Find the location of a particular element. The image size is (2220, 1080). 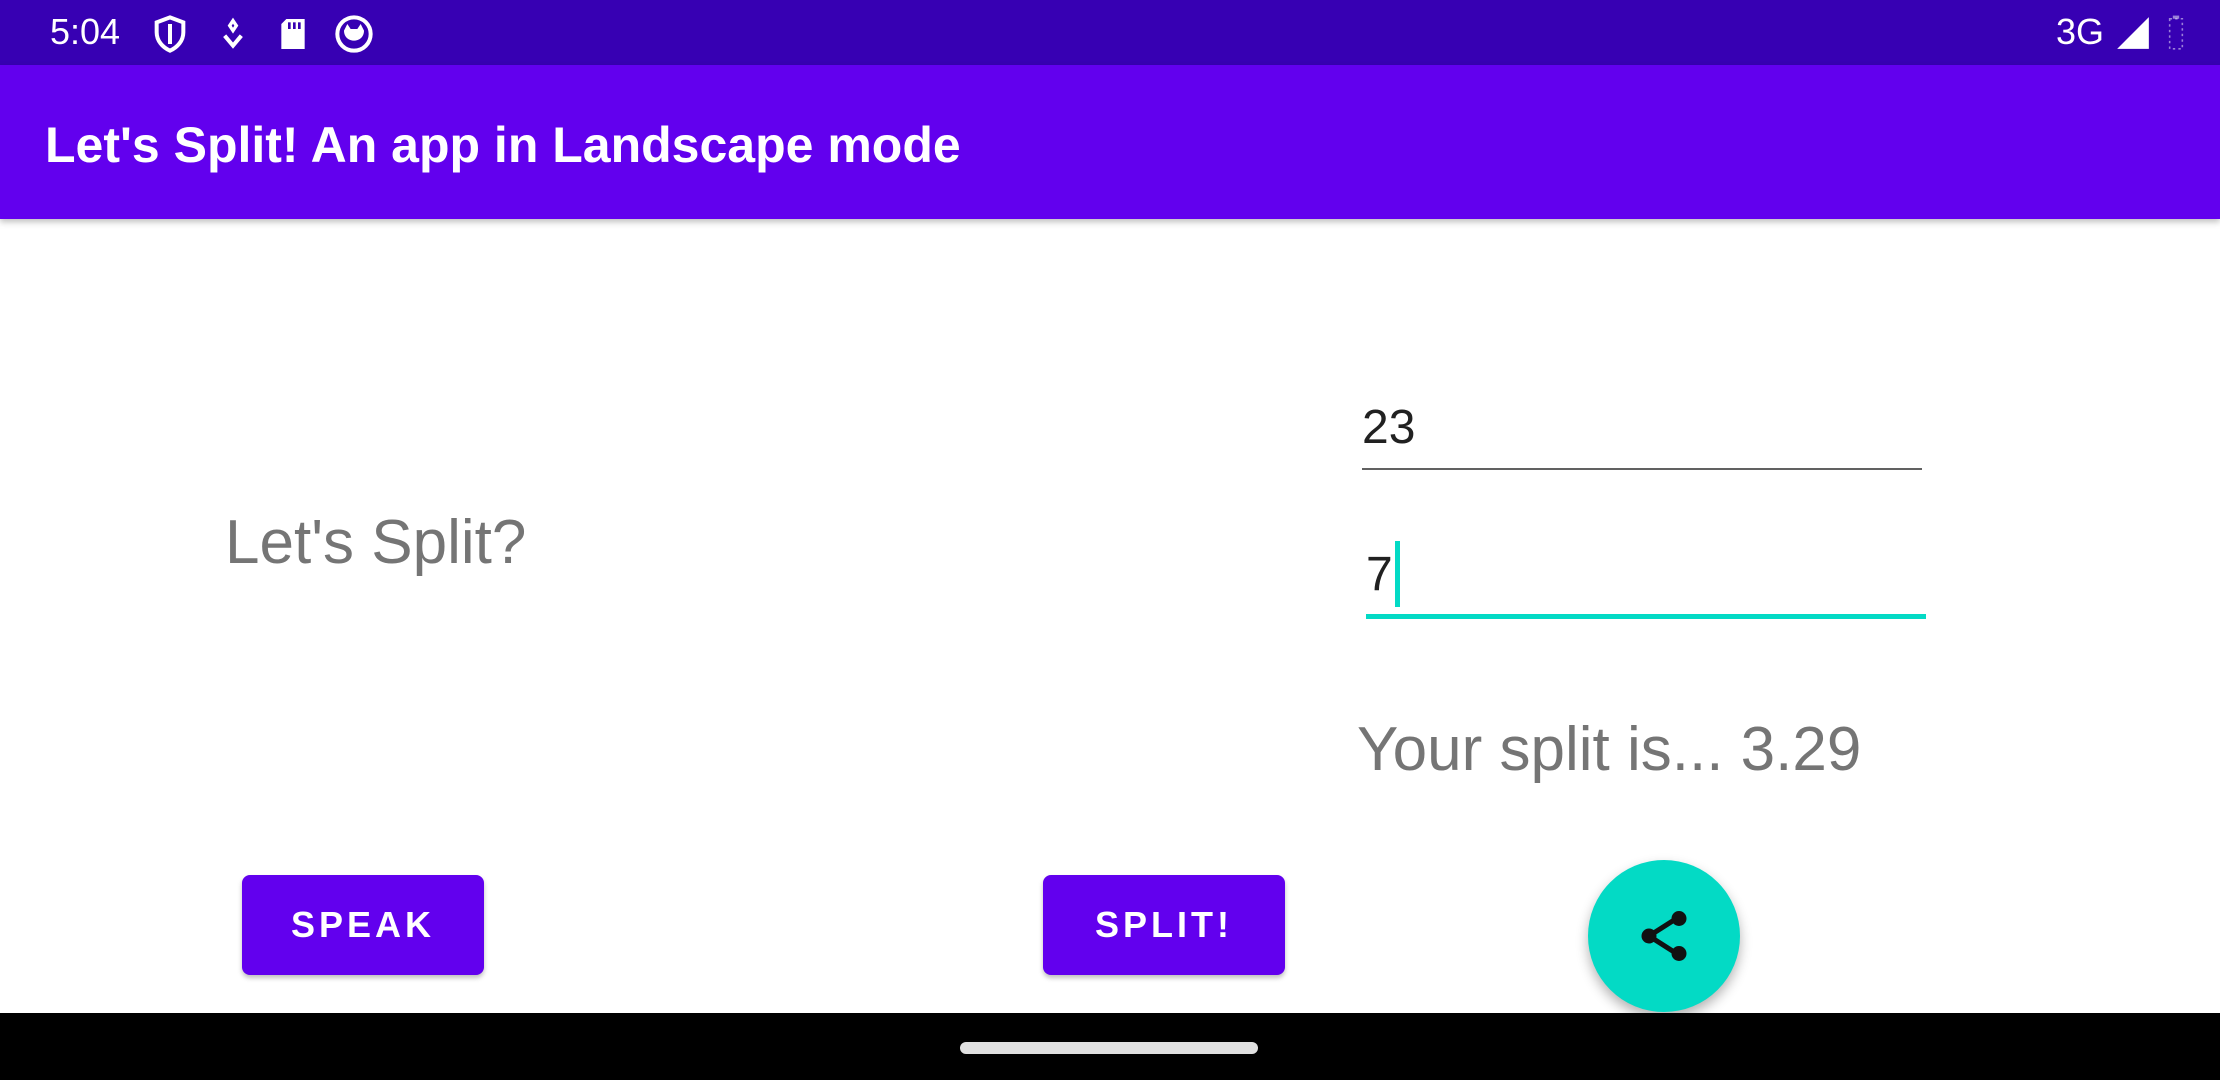

home-gesture-handle is located at coordinates (1109, 1048).